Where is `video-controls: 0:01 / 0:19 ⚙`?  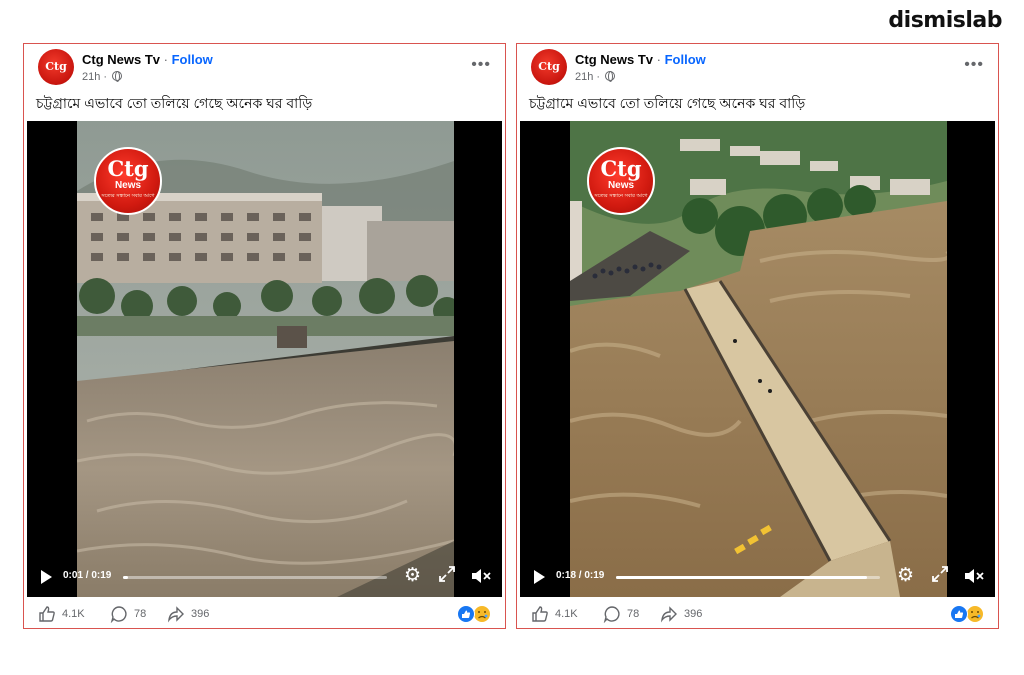
video-controls: 0:01 / 0:19 ⚙ is located at coordinates (264, 577).